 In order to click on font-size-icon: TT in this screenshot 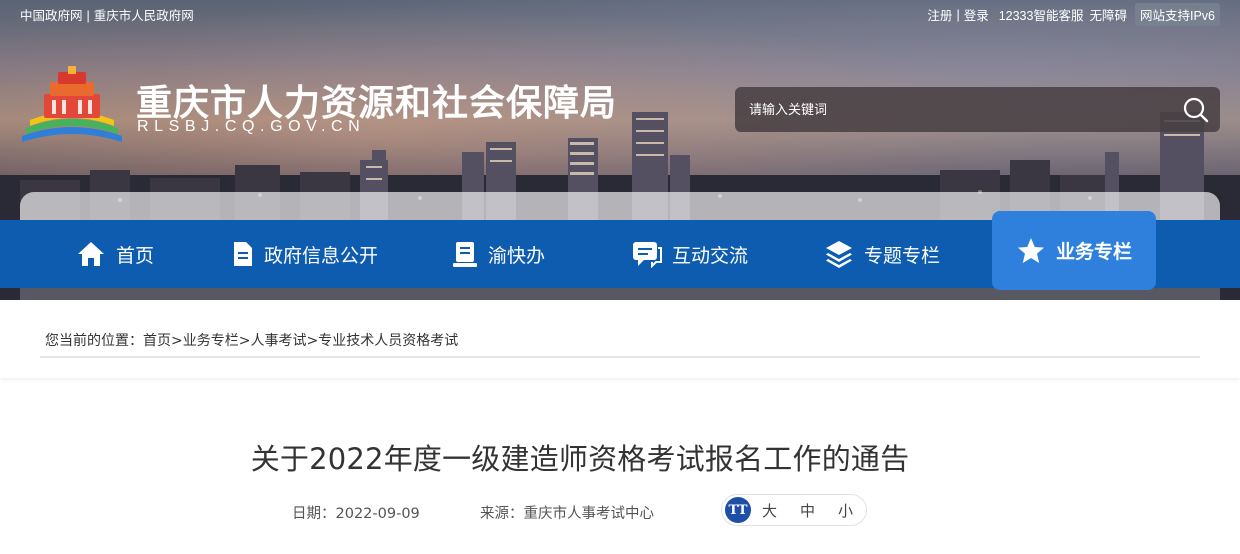, I will do `click(738, 510)`.